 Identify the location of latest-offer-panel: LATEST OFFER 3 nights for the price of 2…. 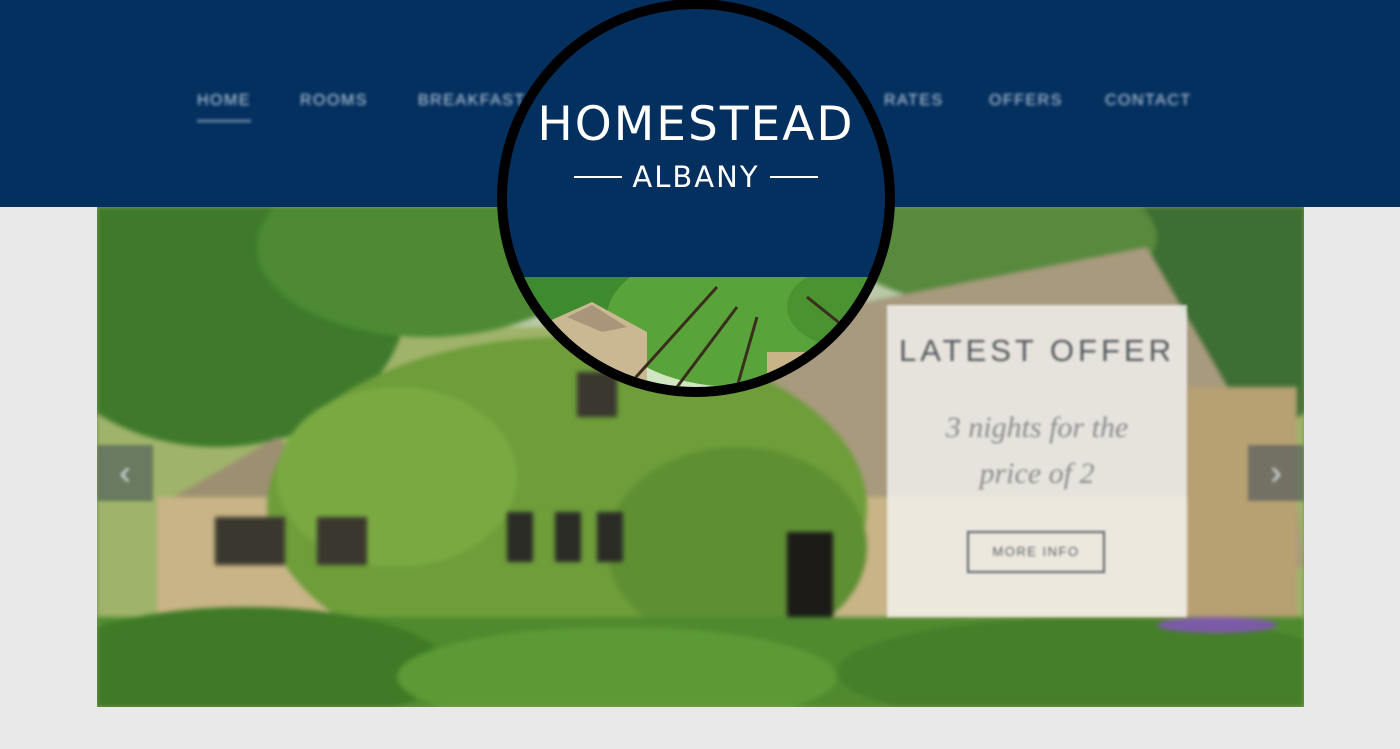
(1037, 461).